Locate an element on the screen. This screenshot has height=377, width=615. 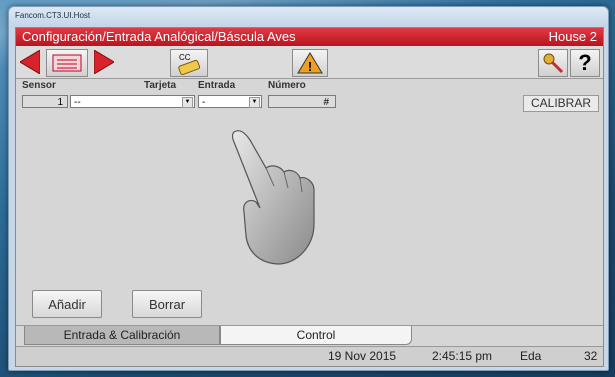
tarjeta-value: -- is located at coordinates (77, 102).